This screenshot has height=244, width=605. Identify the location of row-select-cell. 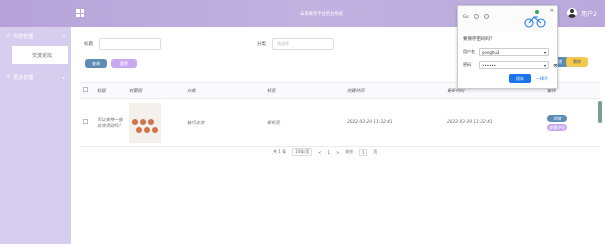
(87, 122).